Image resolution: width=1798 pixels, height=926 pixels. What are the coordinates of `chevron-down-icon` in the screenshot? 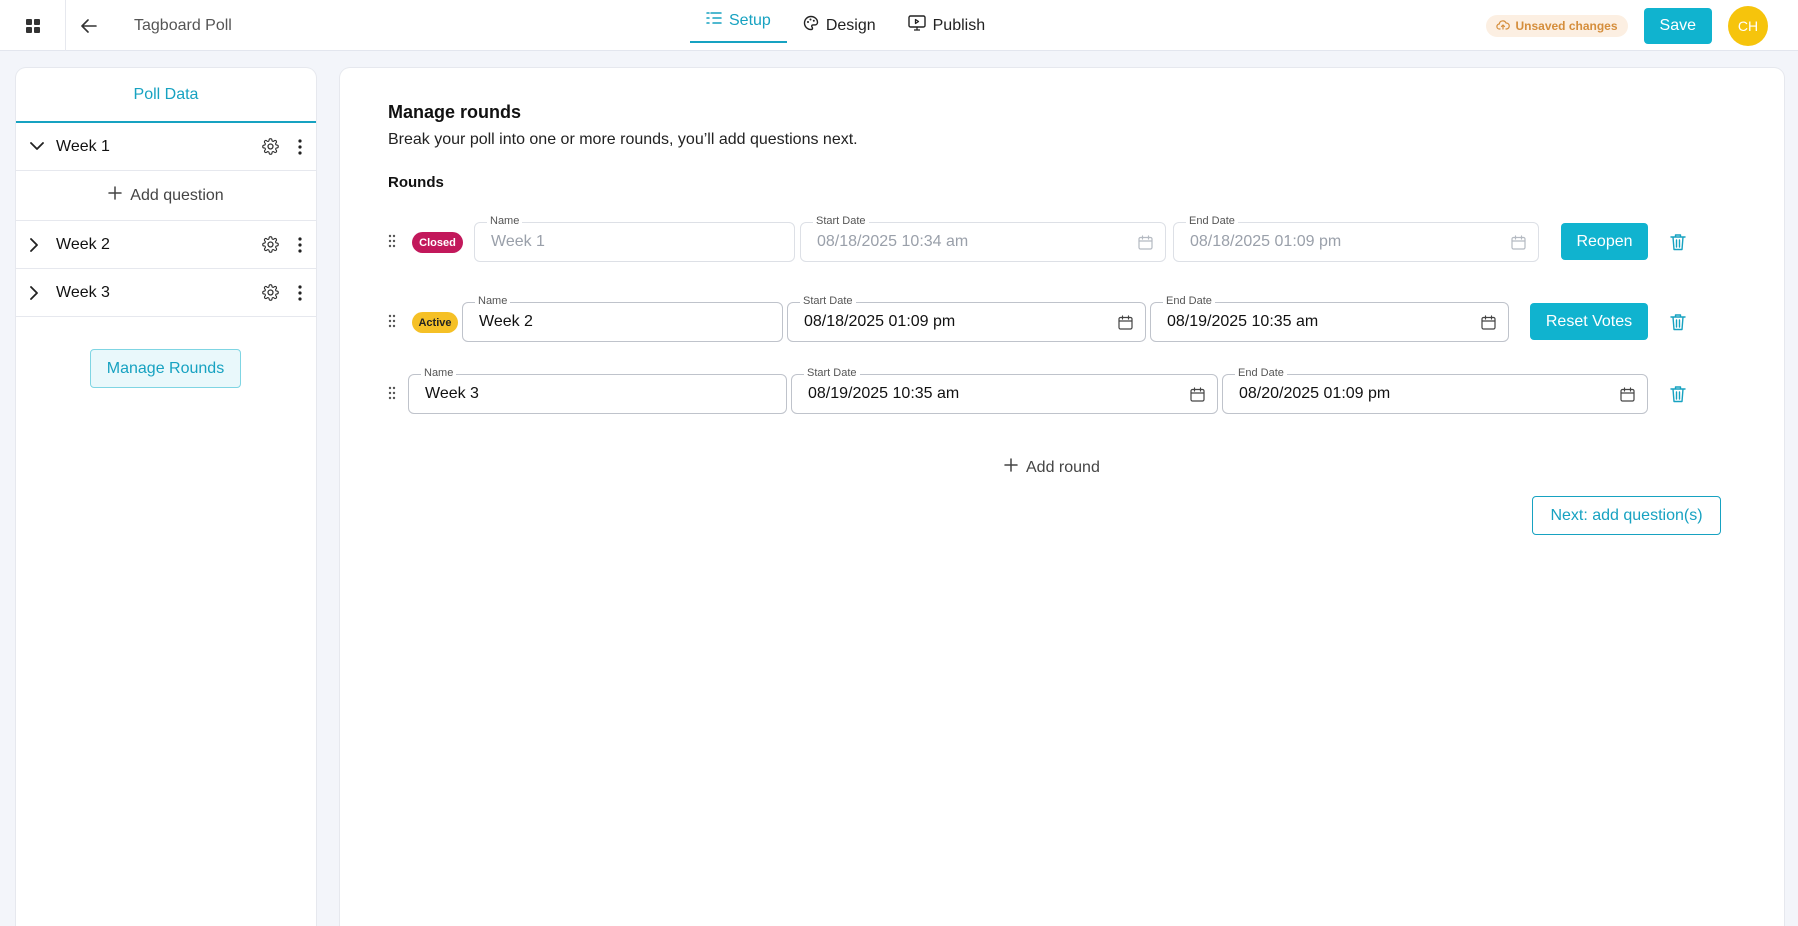 It's located at (38, 146).